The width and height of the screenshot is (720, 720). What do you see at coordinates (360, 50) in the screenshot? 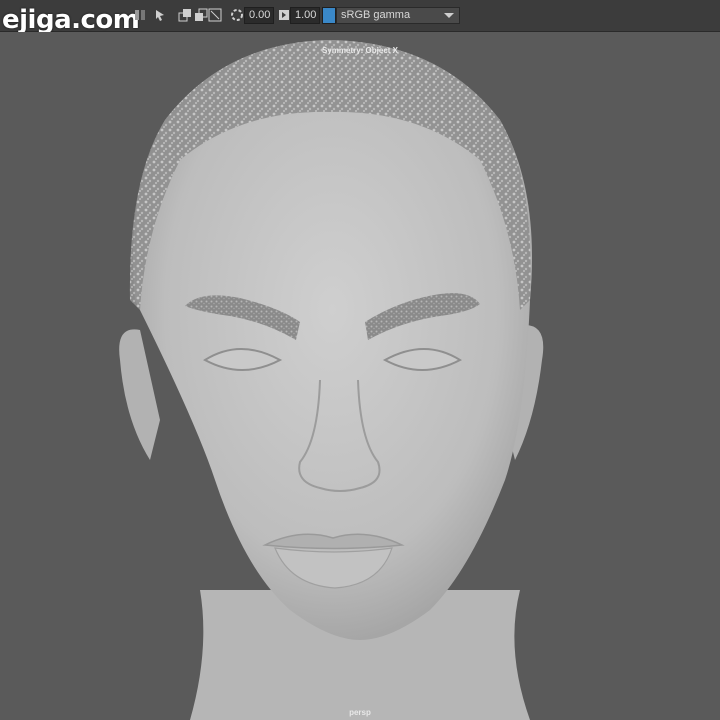
I see `symmetry-label: Symmetry: Object X` at bounding box center [360, 50].